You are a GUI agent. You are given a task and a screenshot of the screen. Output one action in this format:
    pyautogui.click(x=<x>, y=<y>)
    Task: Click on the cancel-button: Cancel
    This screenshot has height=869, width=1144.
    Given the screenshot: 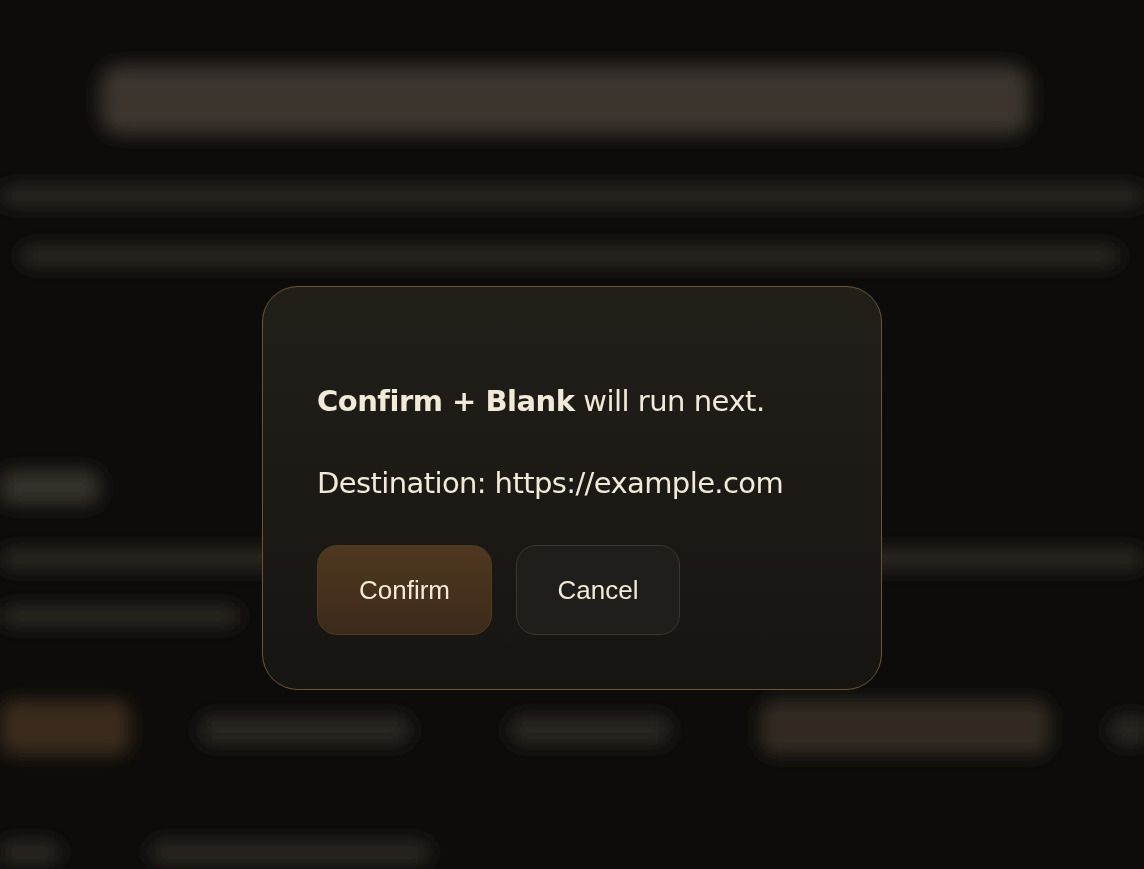 What is the action you would take?
    pyautogui.click(x=598, y=590)
    